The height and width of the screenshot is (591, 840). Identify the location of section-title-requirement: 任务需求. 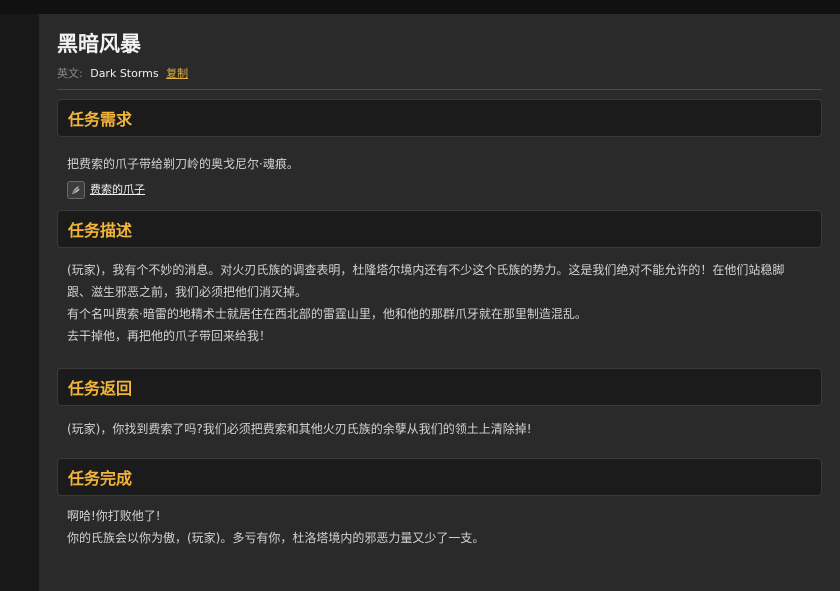
(100, 119).